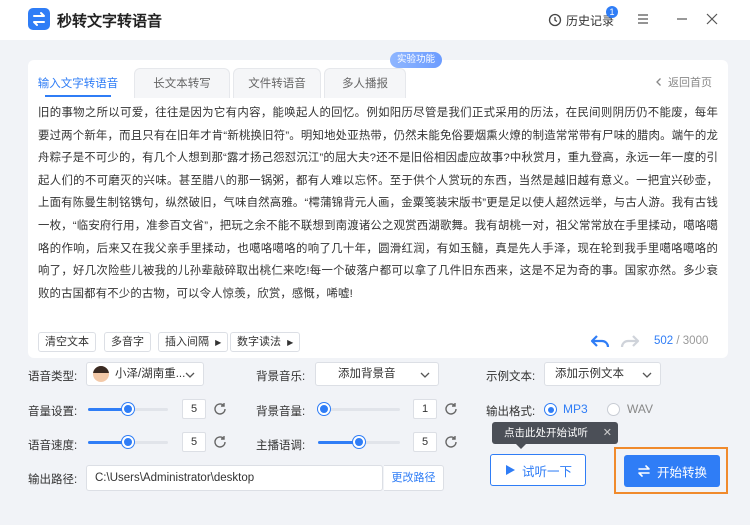  I want to click on clear-text-button: 清空文本, so click(67, 342).